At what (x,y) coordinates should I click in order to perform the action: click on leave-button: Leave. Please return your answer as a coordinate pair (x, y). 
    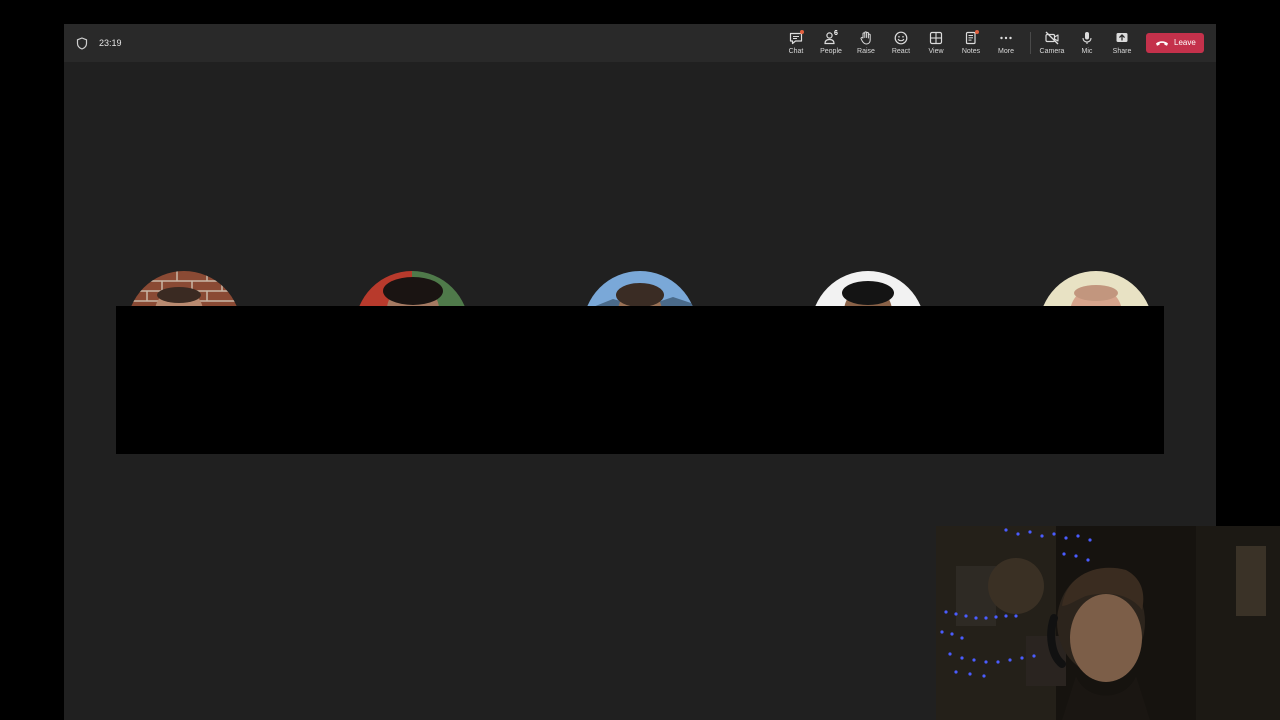
    Looking at the image, I should click on (1175, 43).